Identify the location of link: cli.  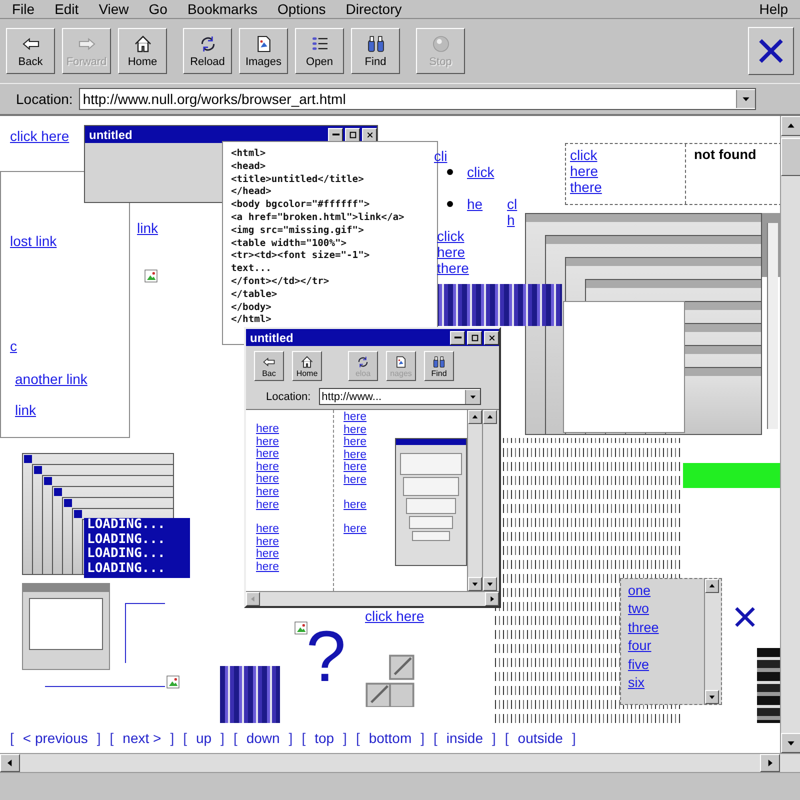
(441, 156).